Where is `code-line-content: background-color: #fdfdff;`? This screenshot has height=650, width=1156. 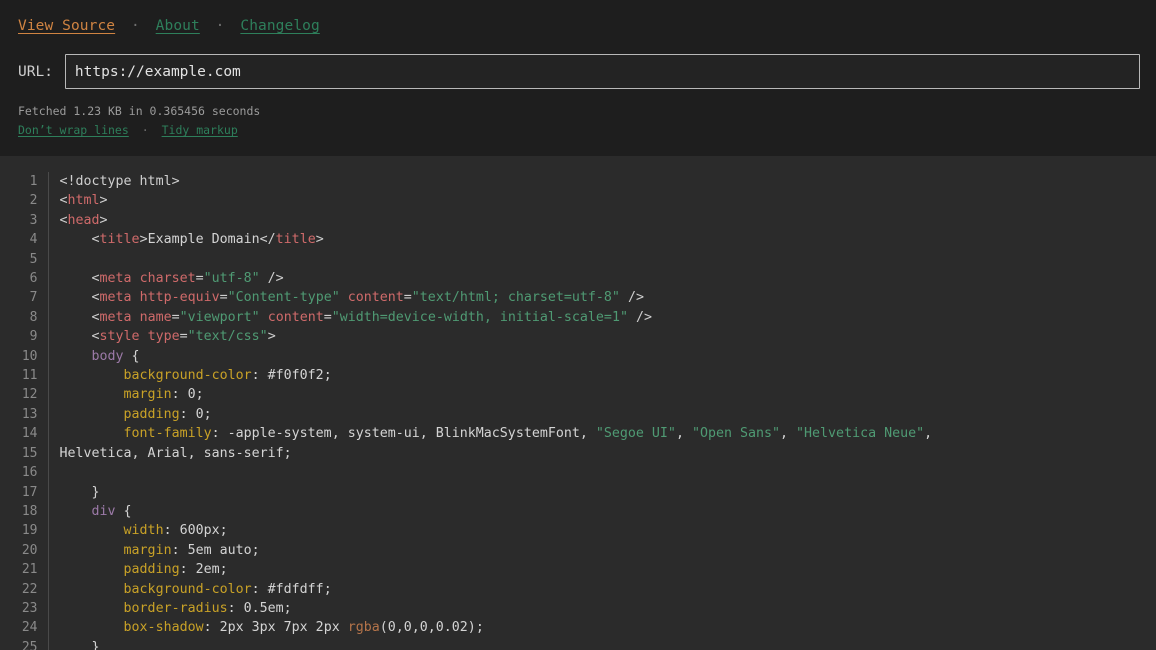 code-line-content: background-color: #fdfdff; is located at coordinates (601, 589).